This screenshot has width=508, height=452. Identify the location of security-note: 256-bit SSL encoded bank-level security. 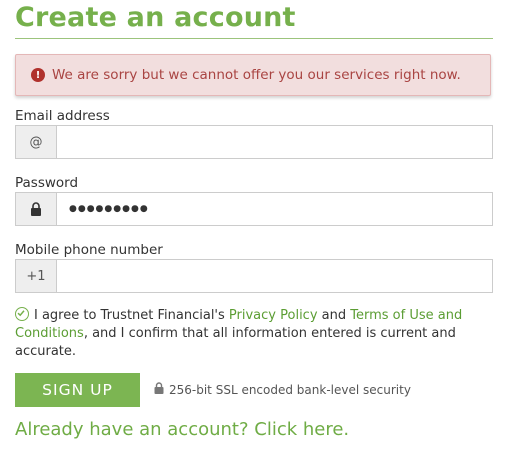
(282, 389).